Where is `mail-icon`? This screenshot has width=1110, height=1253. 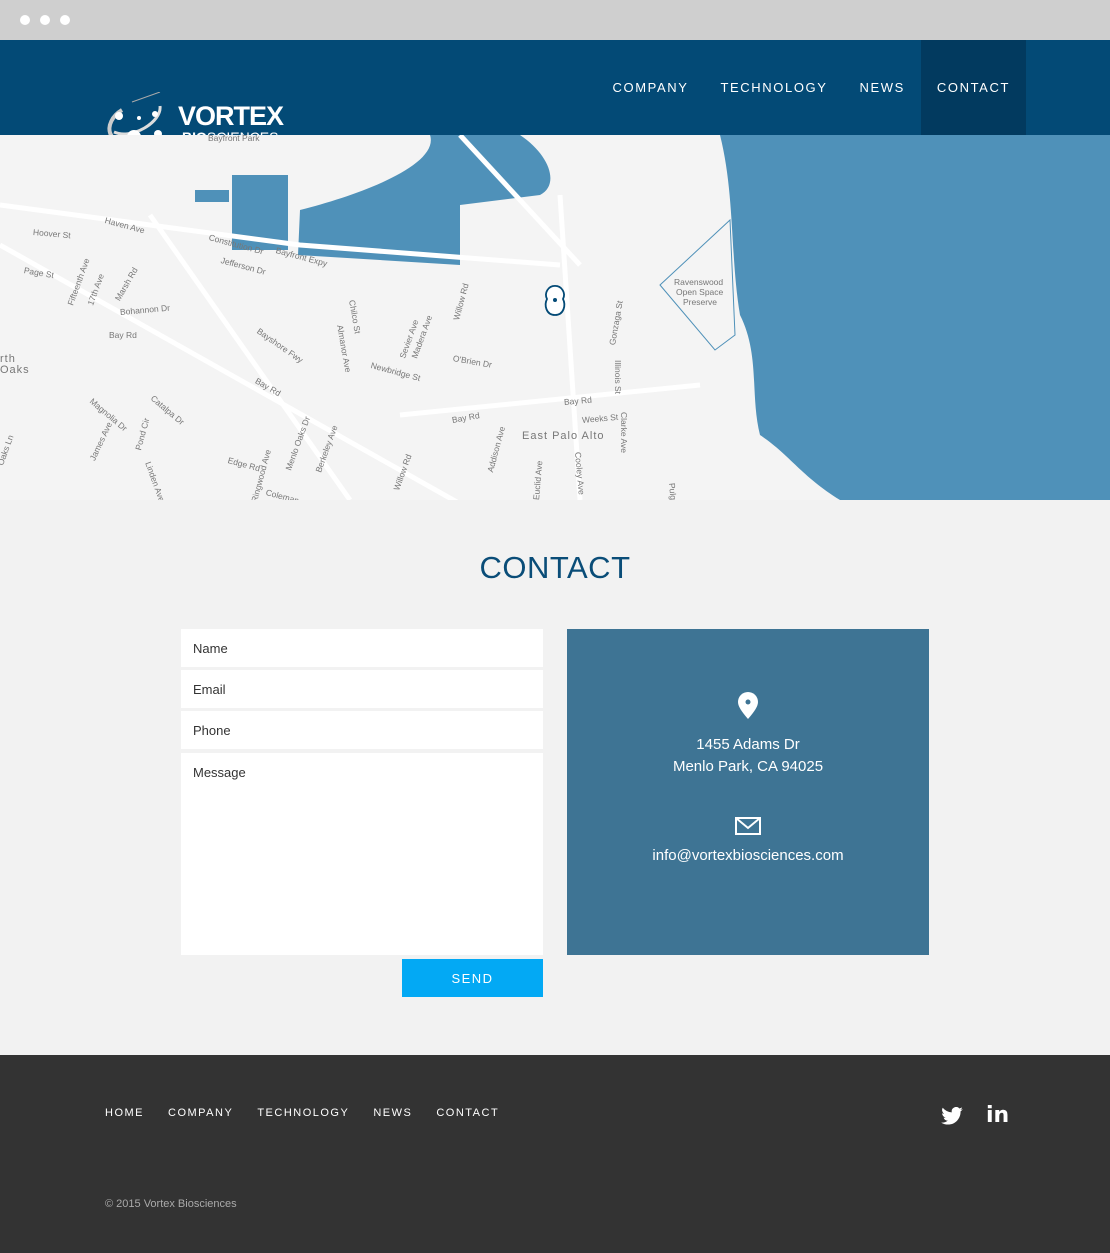 mail-icon is located at coordinates (748, 826).